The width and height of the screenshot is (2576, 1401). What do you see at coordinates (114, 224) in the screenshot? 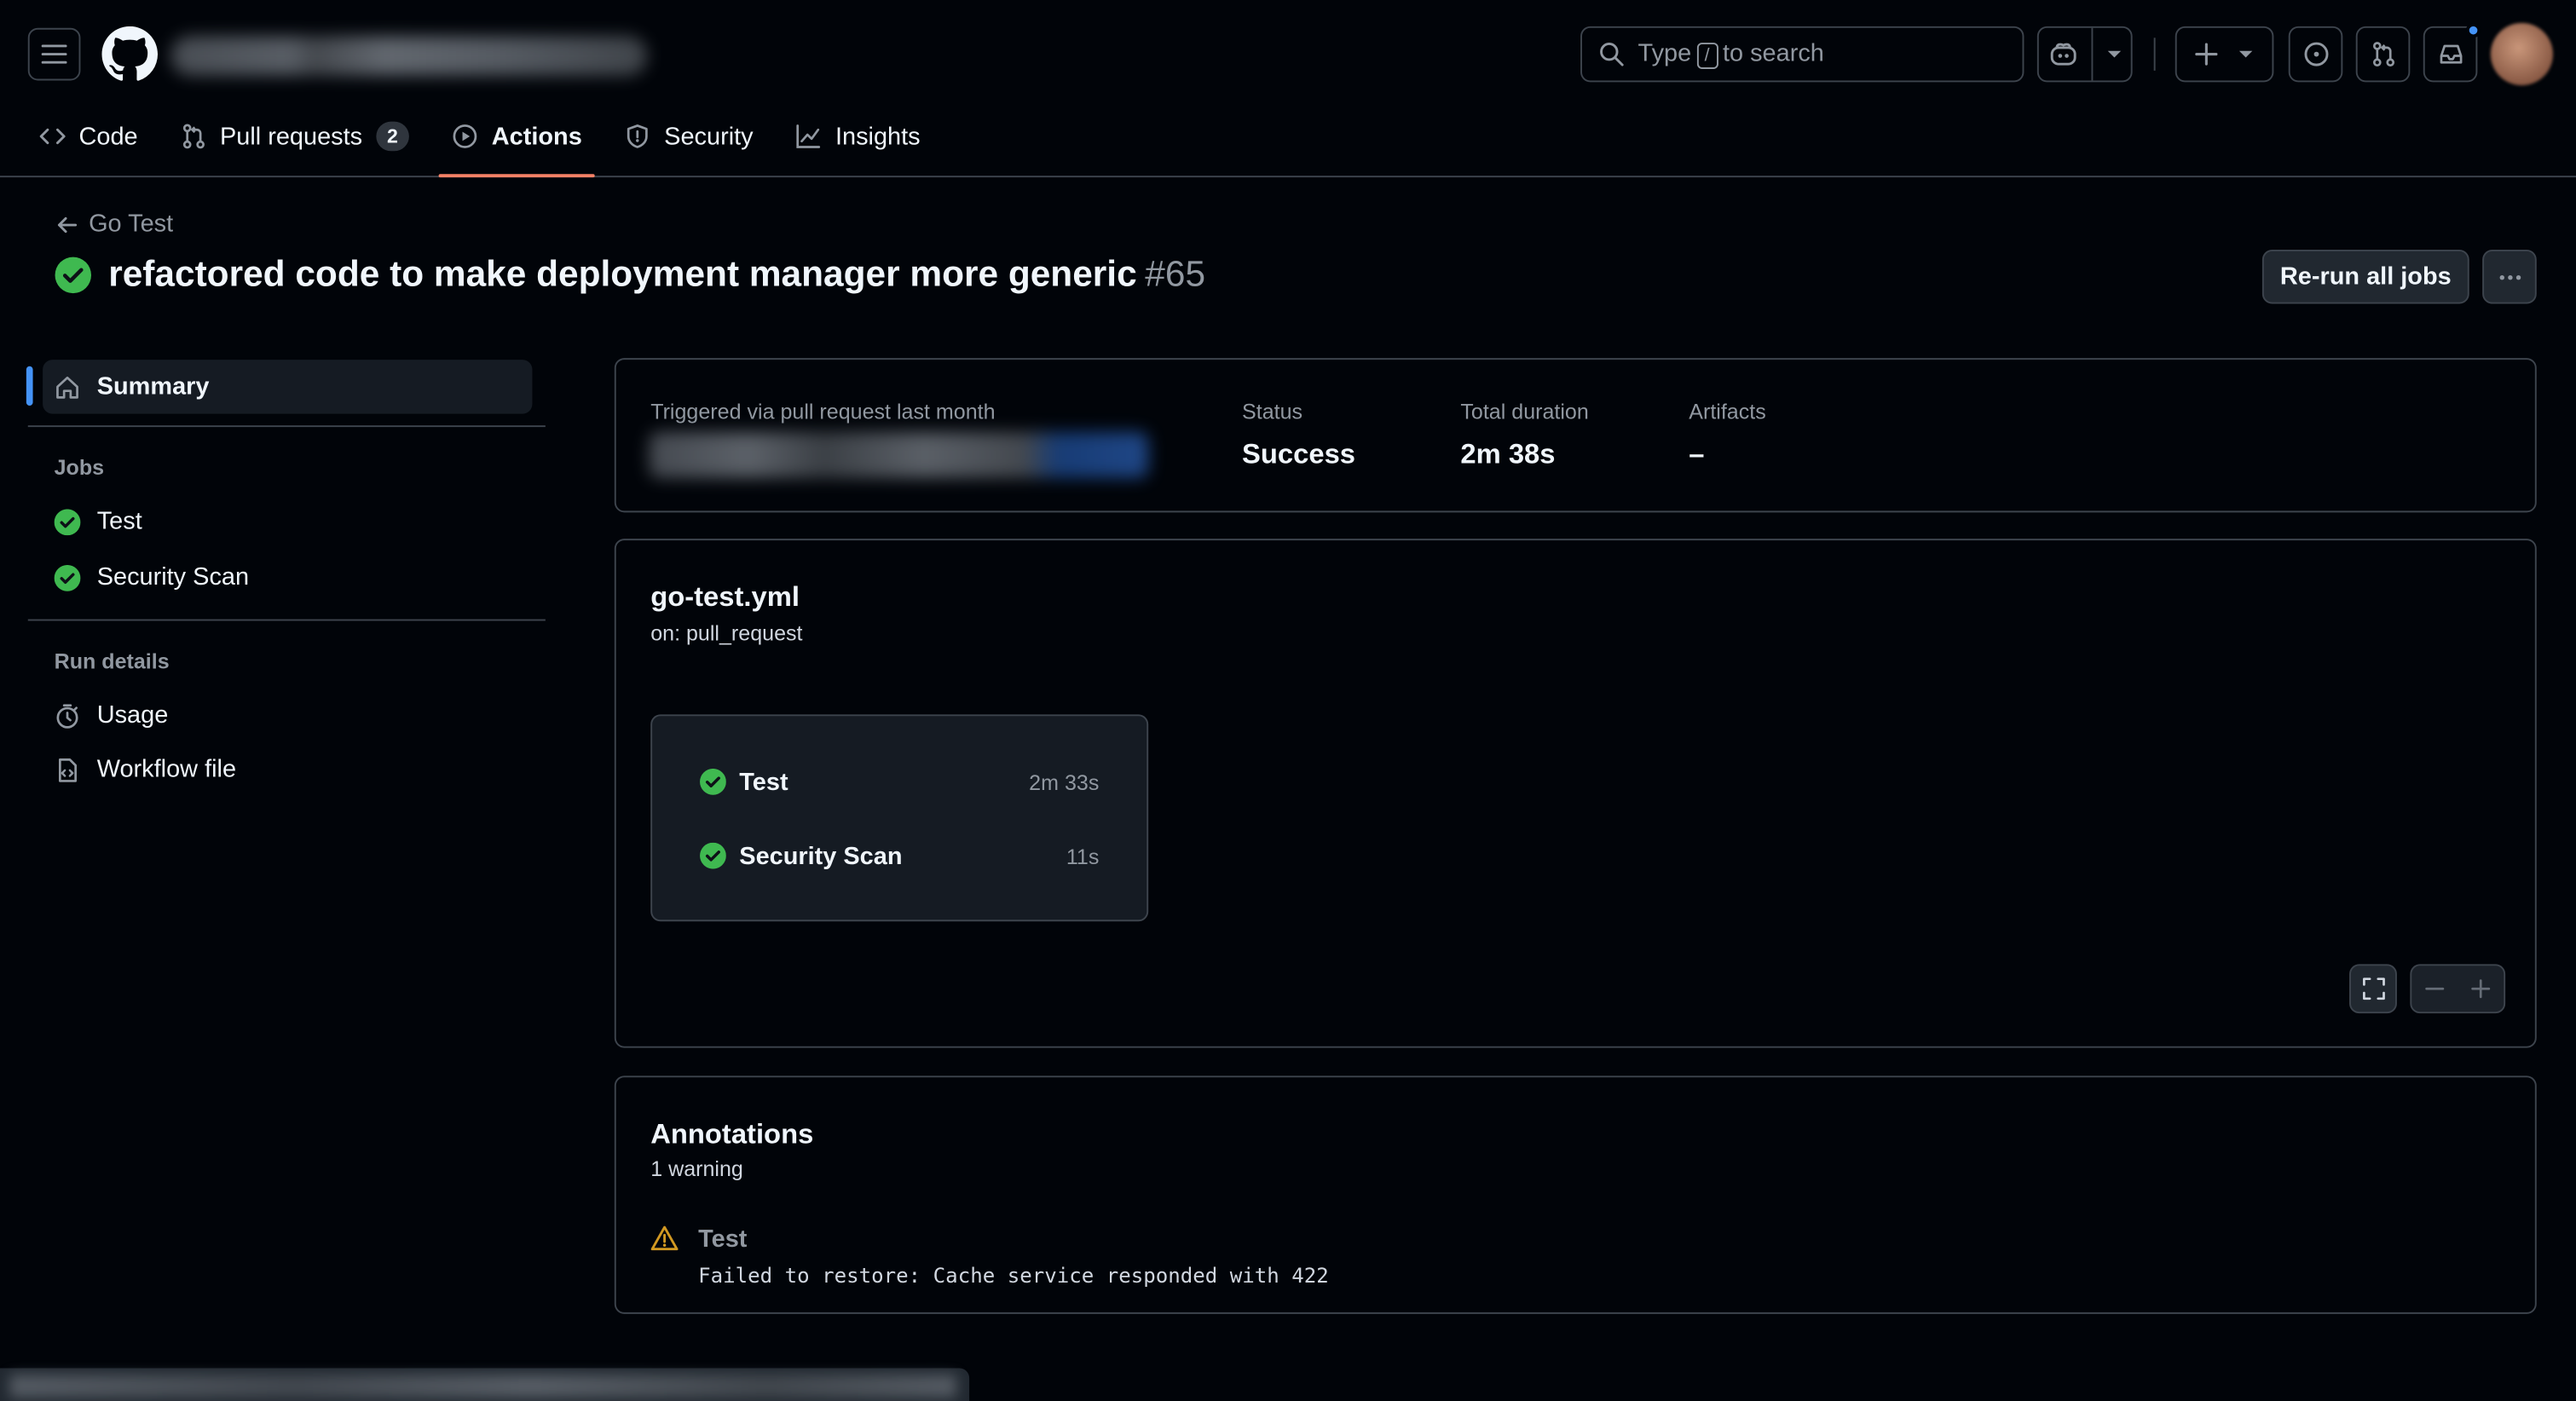
I see `back-to-workflow-link: Go Test` at bounding box center [114, 224].